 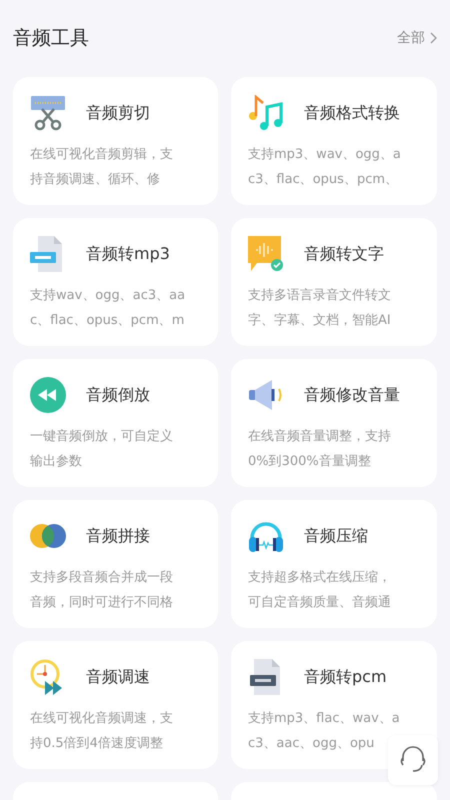 I want to click on tool-card: 音频转mp3 支持wav、ogg、ac3、aa c、flac、opus、pcm、m, so click(x=115, y=282).